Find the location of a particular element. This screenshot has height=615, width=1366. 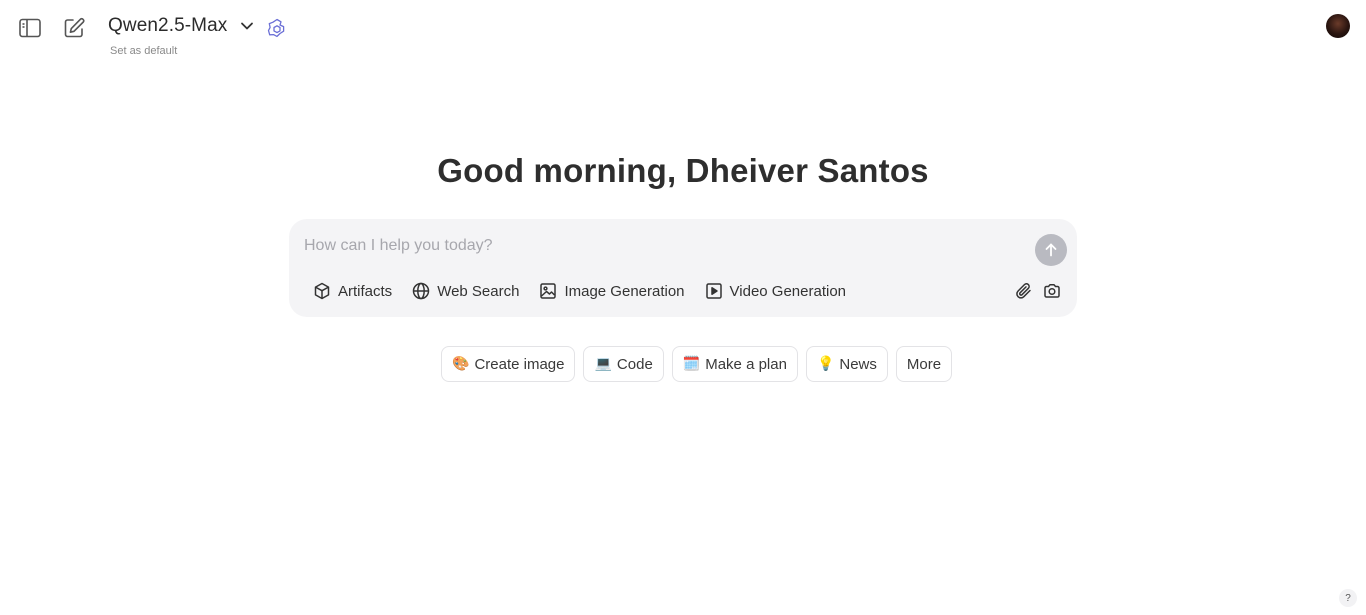

suggestion-more: More is located at coordinates (924, 364).